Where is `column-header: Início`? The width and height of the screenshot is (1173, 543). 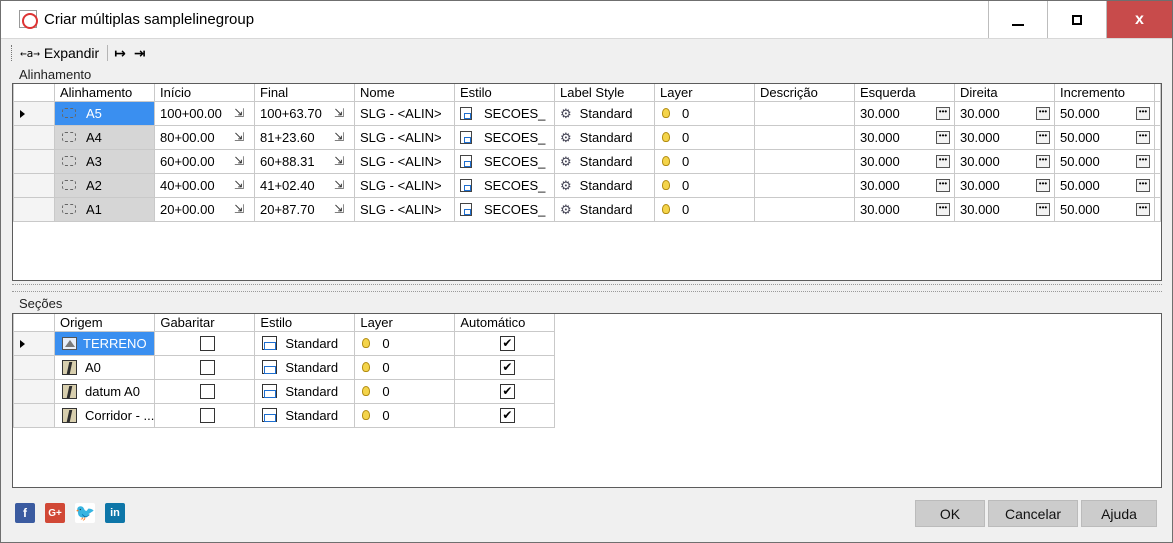 column-header: Início is located at coordinates (204, 93).